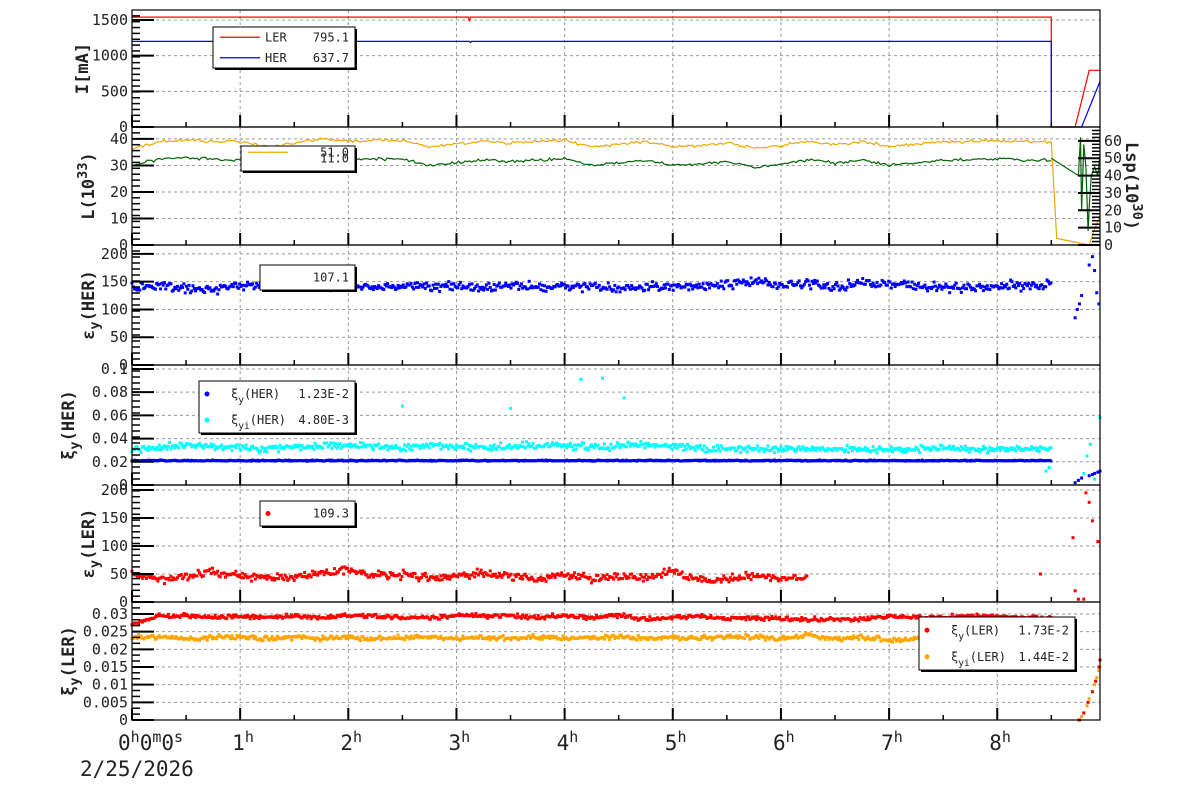  I want to click on text-part: HER, so click(276, 58).